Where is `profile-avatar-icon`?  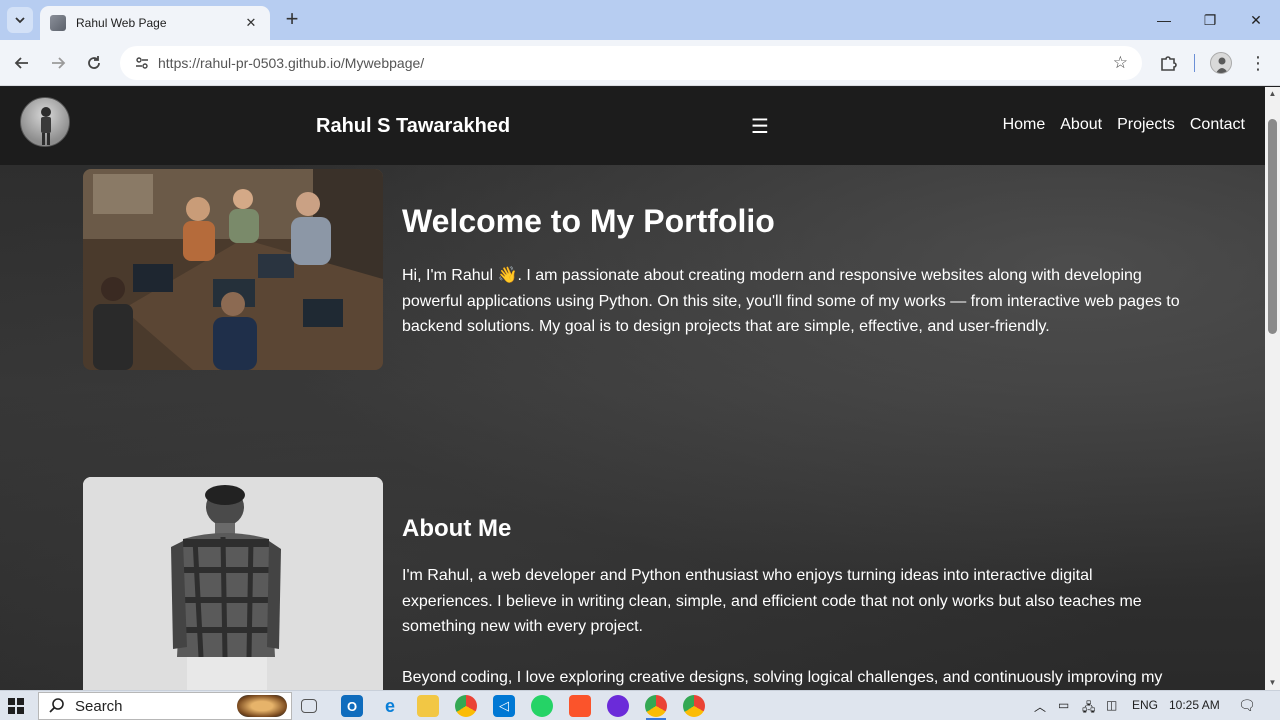 profile-avatar-icon is located at coordinates (1221, 63).